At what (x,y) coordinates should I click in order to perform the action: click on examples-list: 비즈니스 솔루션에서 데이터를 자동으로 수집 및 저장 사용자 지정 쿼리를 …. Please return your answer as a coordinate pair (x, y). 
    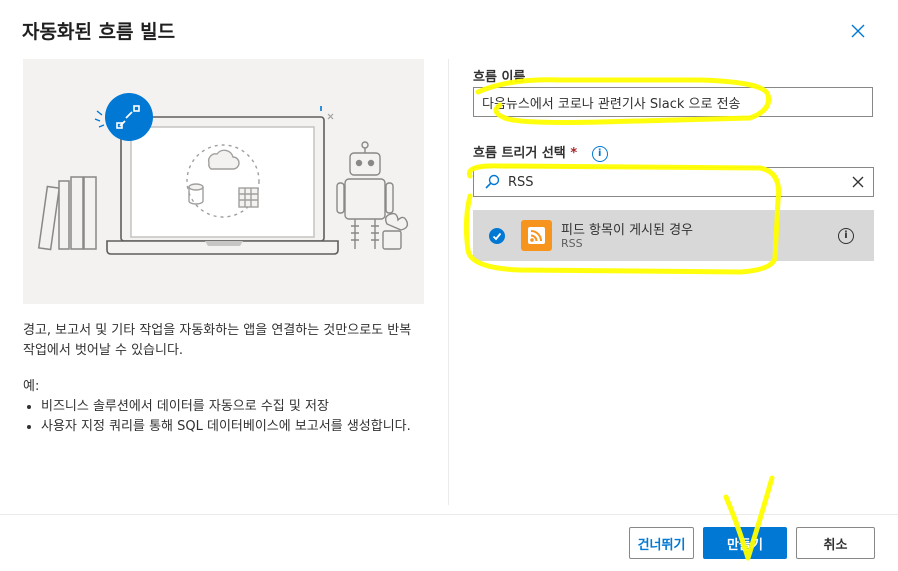
    Looking at the image, I should click on (223, 417).